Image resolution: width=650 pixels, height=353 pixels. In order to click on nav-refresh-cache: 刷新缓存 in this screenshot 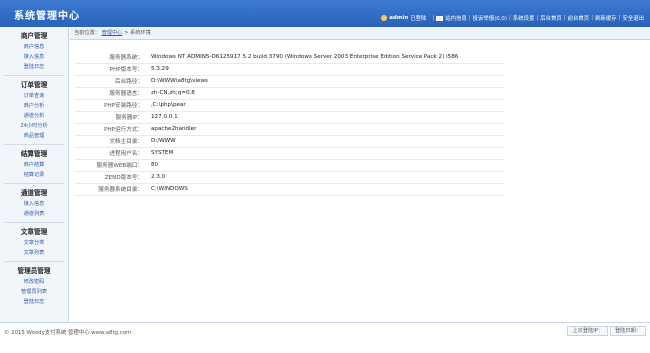, I will do `click(606, 18)`.